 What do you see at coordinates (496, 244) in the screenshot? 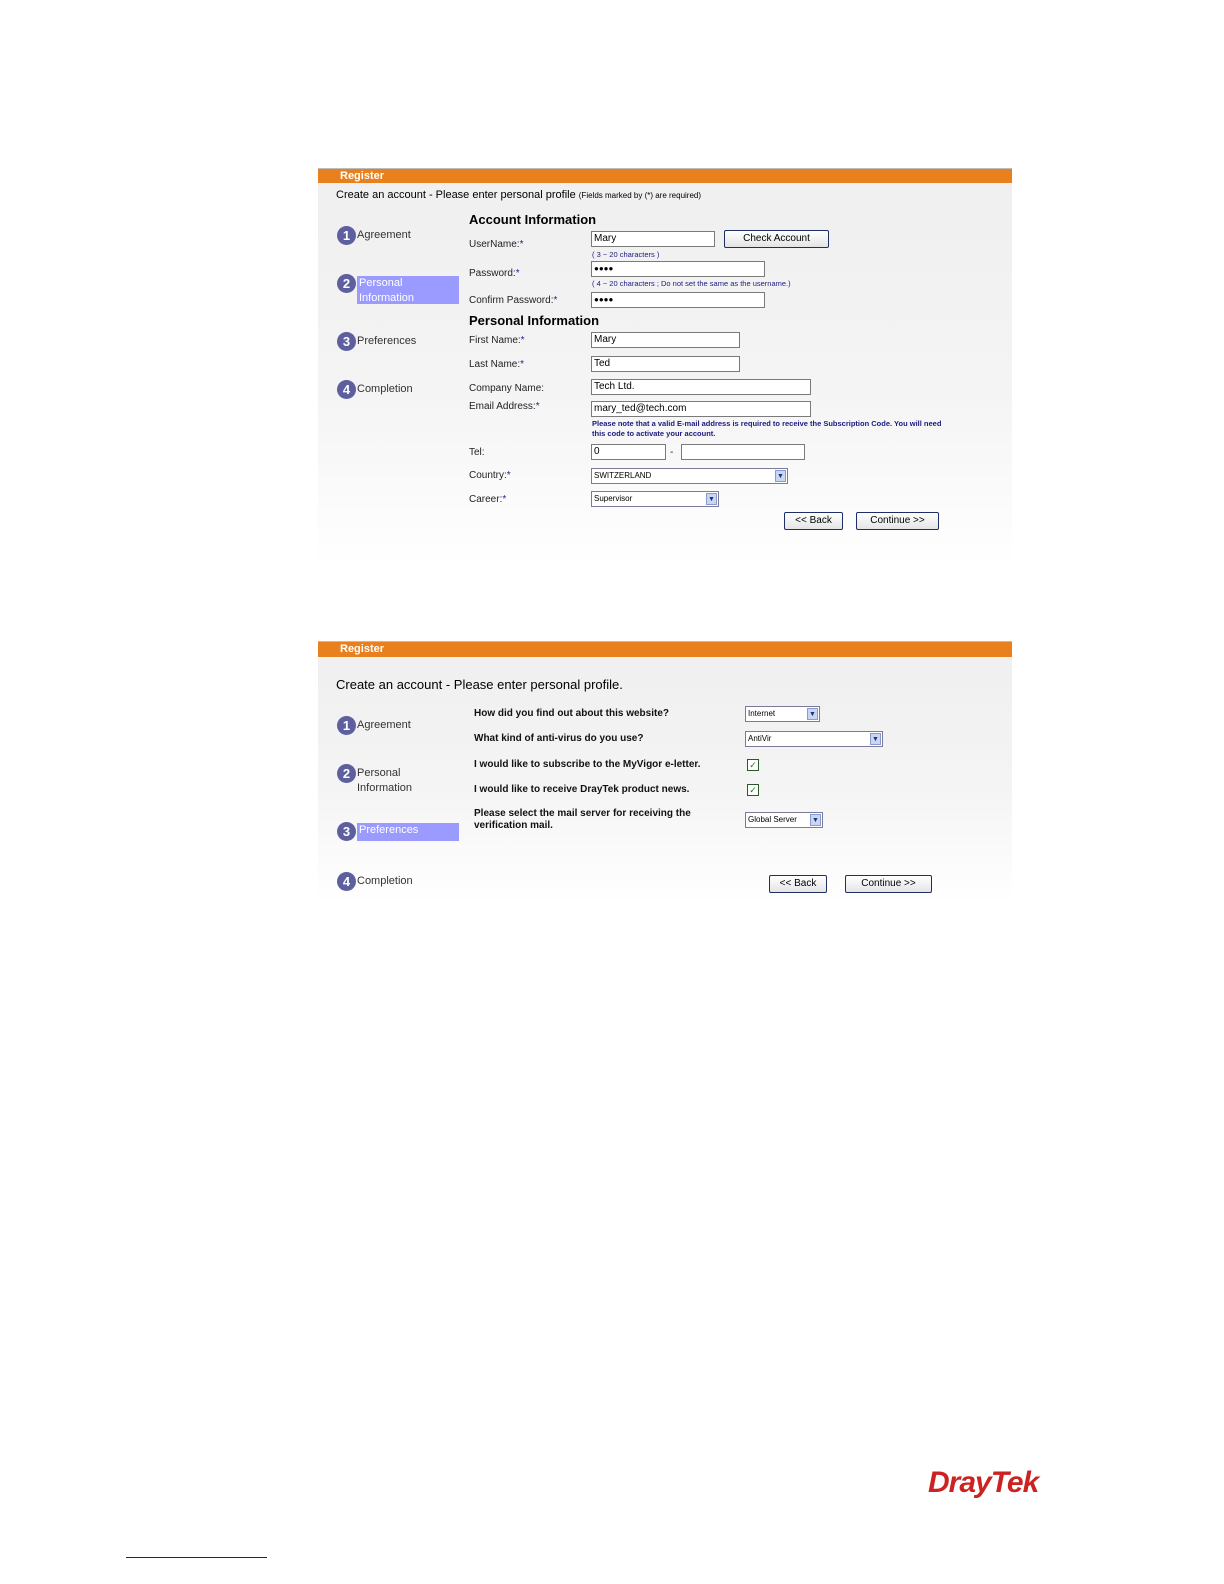
I see `username-label: UserName:*` at bounding box center [496, 244].